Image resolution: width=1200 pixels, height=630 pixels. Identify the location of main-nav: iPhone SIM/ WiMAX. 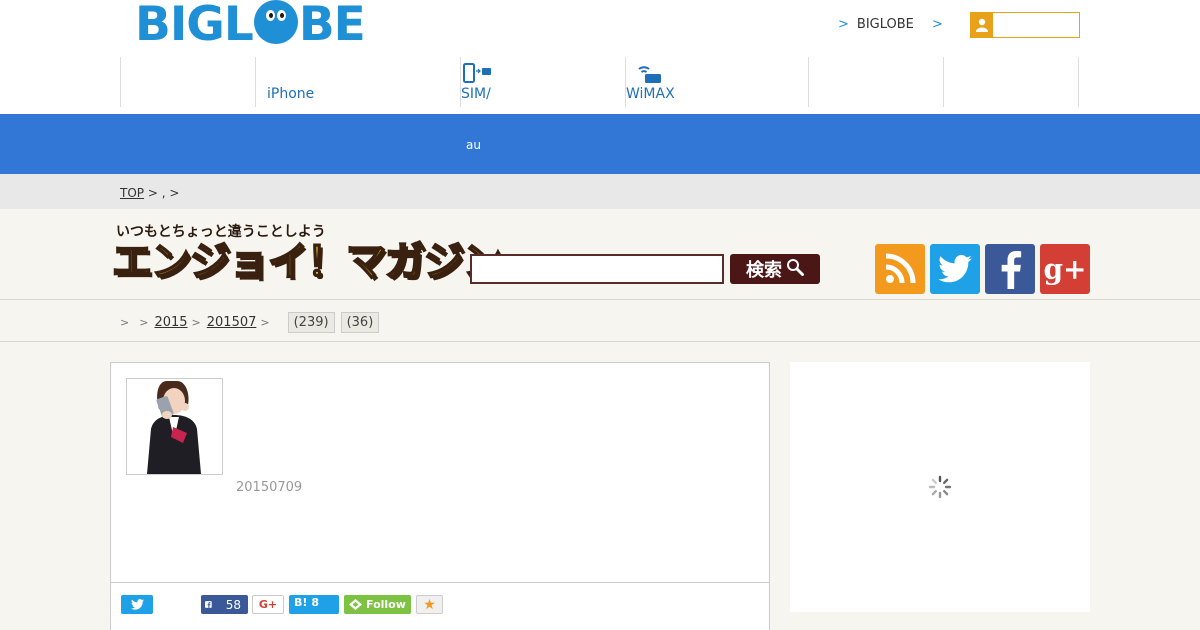
(600, 82).